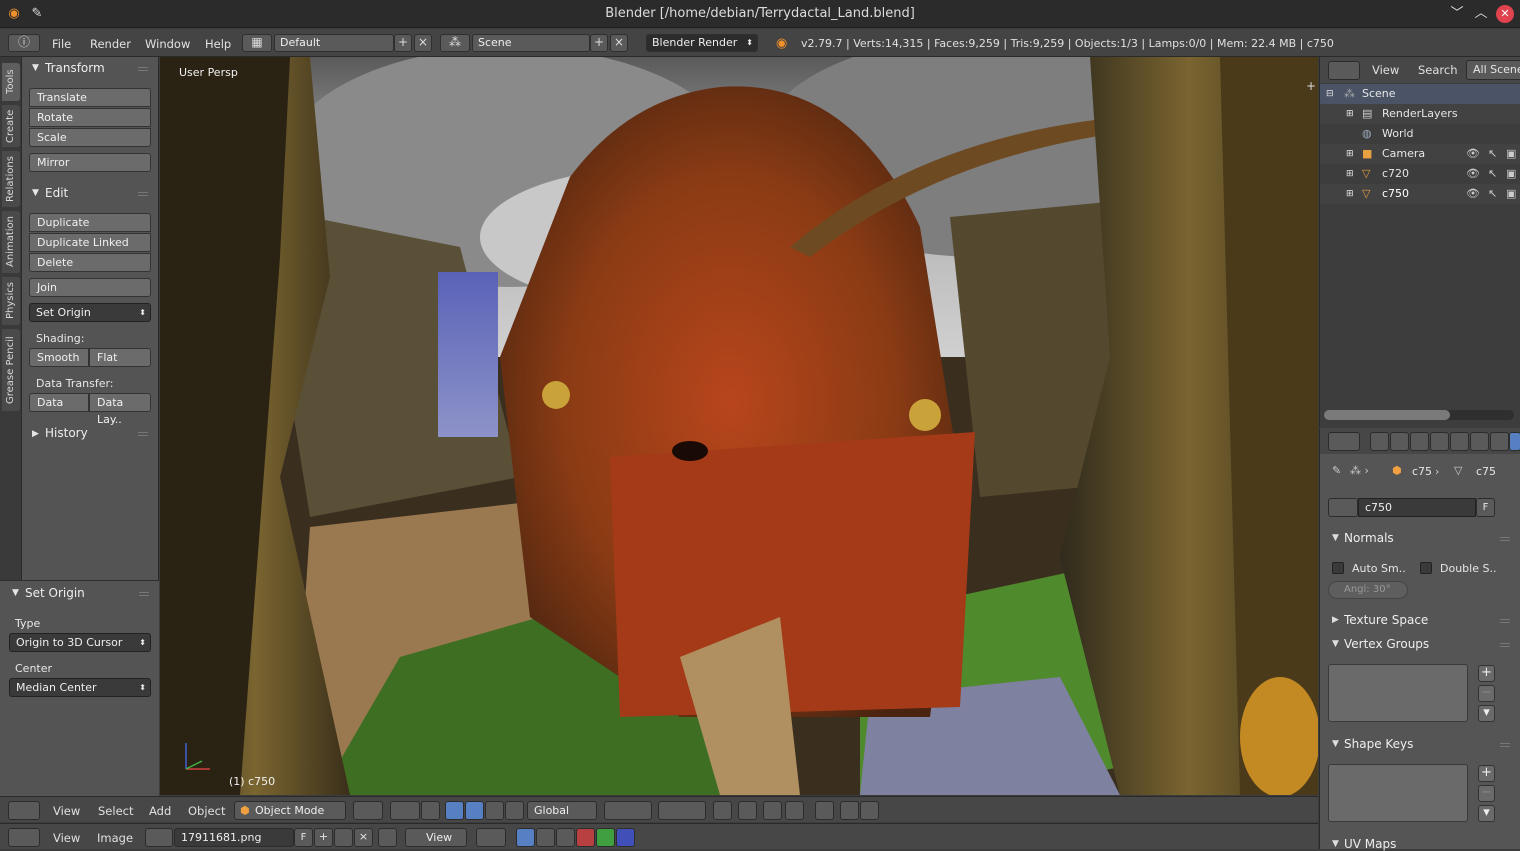 The height and width of the screenshot is (851, 1520). I want to click on outliner-scrollbar, so click(1419, 415).